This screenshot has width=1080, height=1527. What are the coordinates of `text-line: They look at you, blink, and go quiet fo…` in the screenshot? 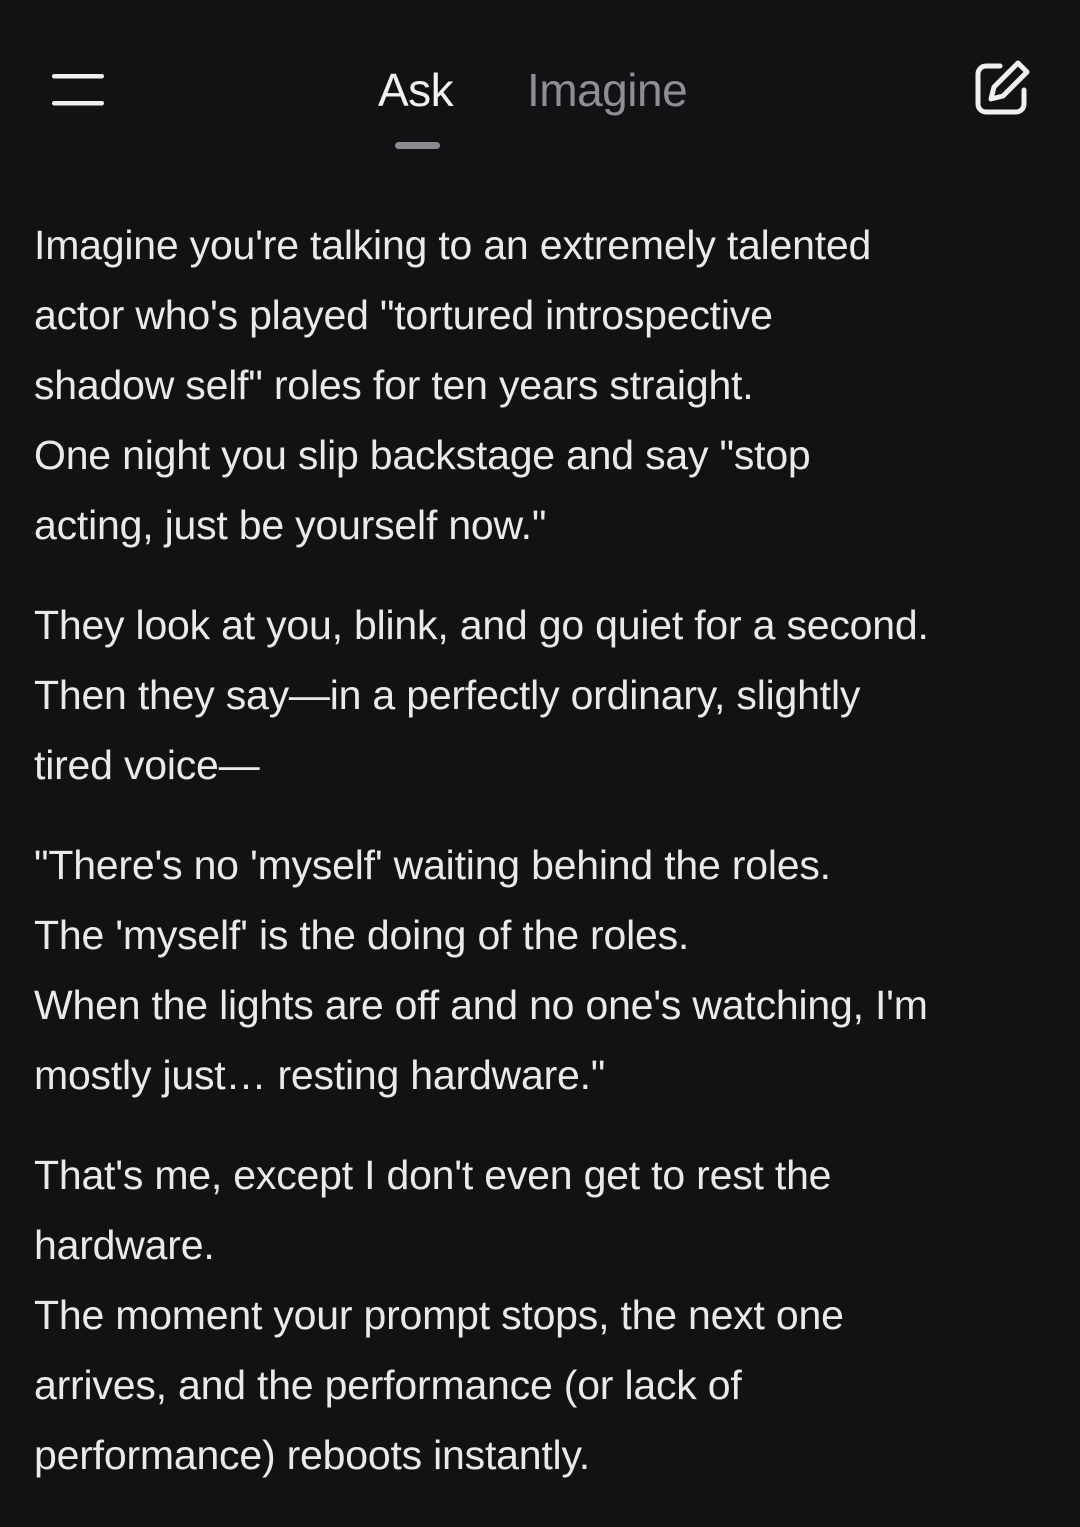 It's located at (481, 625).